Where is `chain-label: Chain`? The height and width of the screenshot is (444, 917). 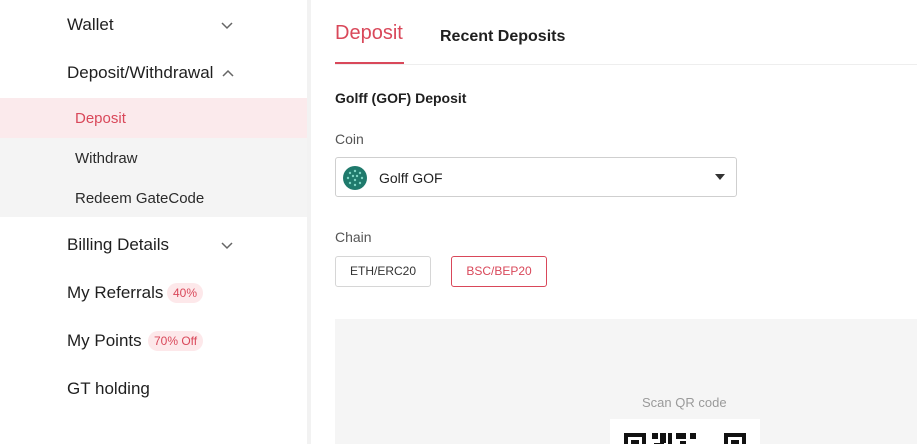 chain-label: Chain is located at coordinates (353, 237).